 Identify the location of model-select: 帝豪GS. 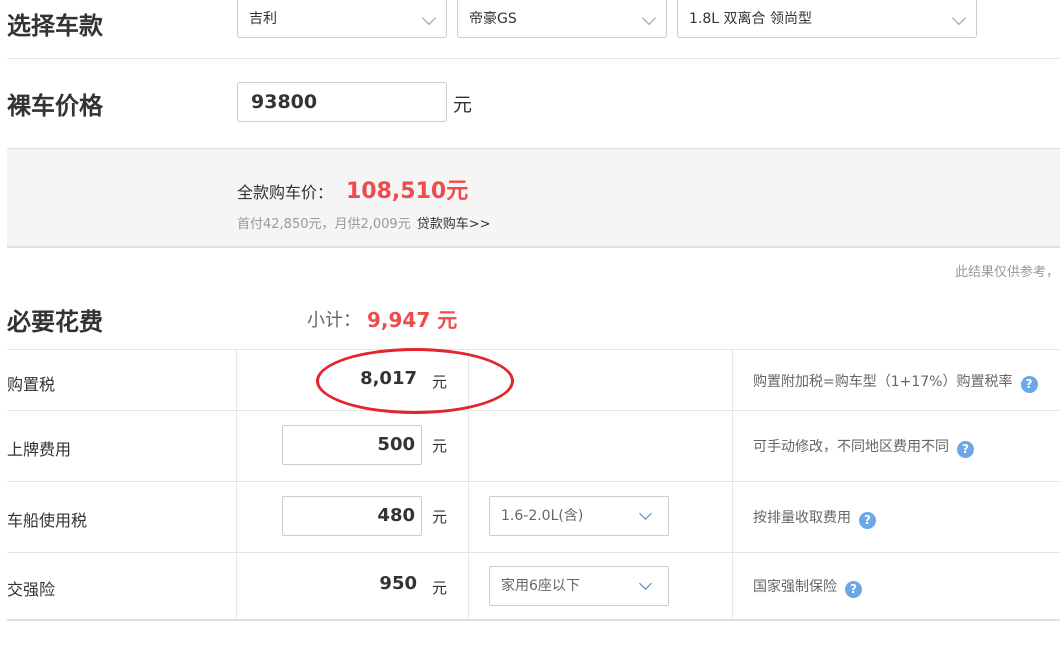
(562, 19).